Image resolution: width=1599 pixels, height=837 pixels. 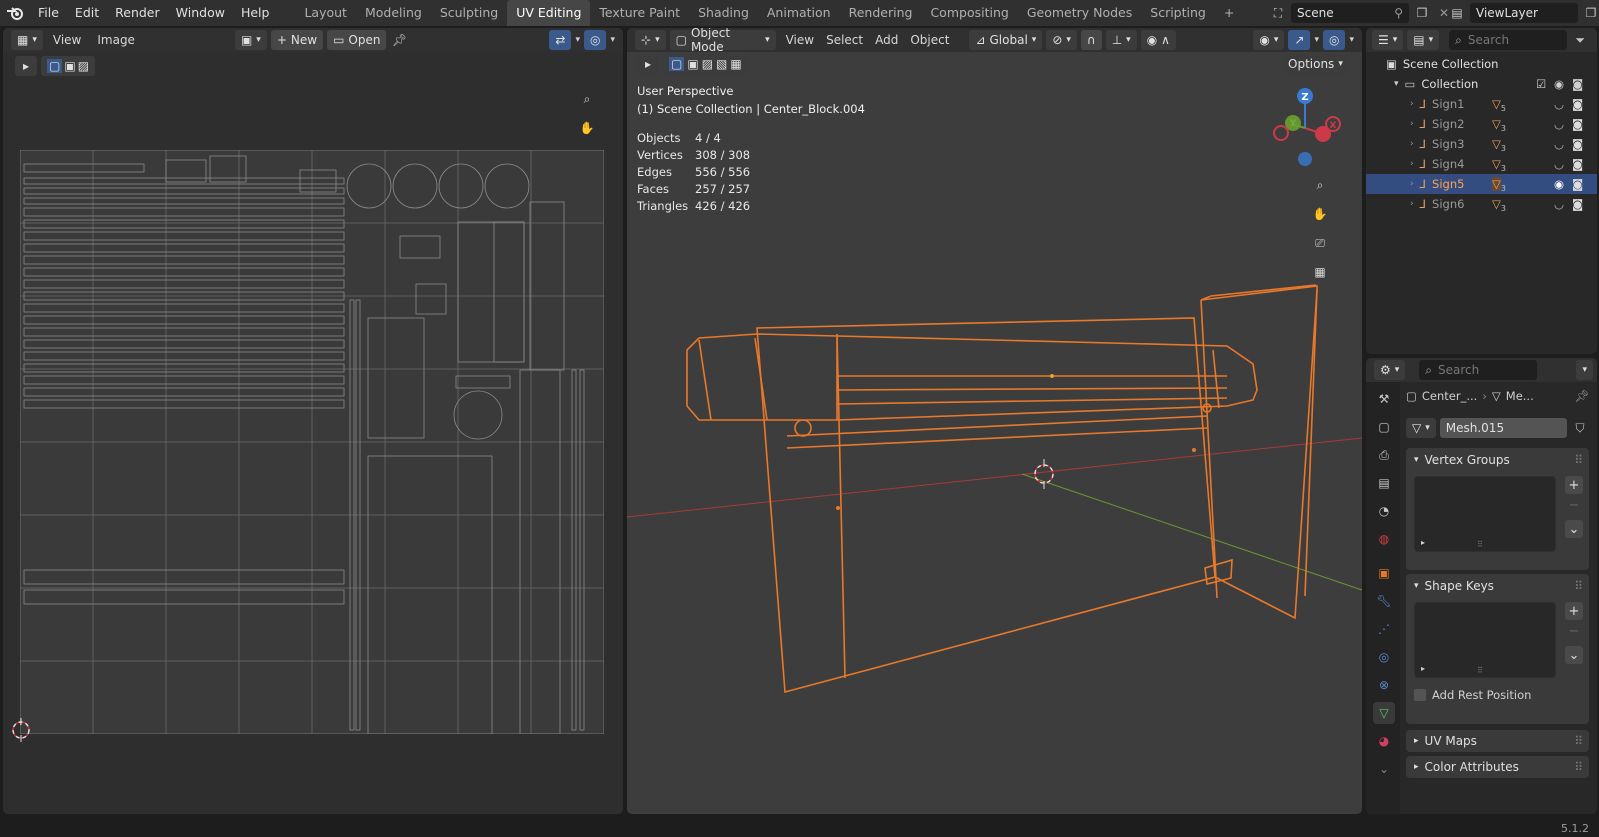 I want to click on add-workspace-button: +, so click(x=1229, y=13).